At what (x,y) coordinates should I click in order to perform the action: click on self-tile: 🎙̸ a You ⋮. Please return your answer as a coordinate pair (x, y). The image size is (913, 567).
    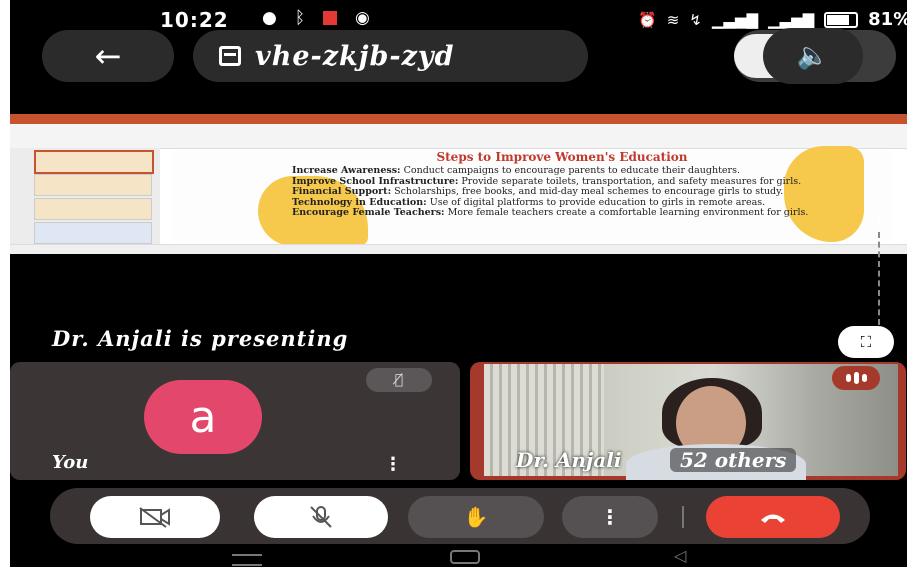
    Looking at the image, I should click on (235, 421).